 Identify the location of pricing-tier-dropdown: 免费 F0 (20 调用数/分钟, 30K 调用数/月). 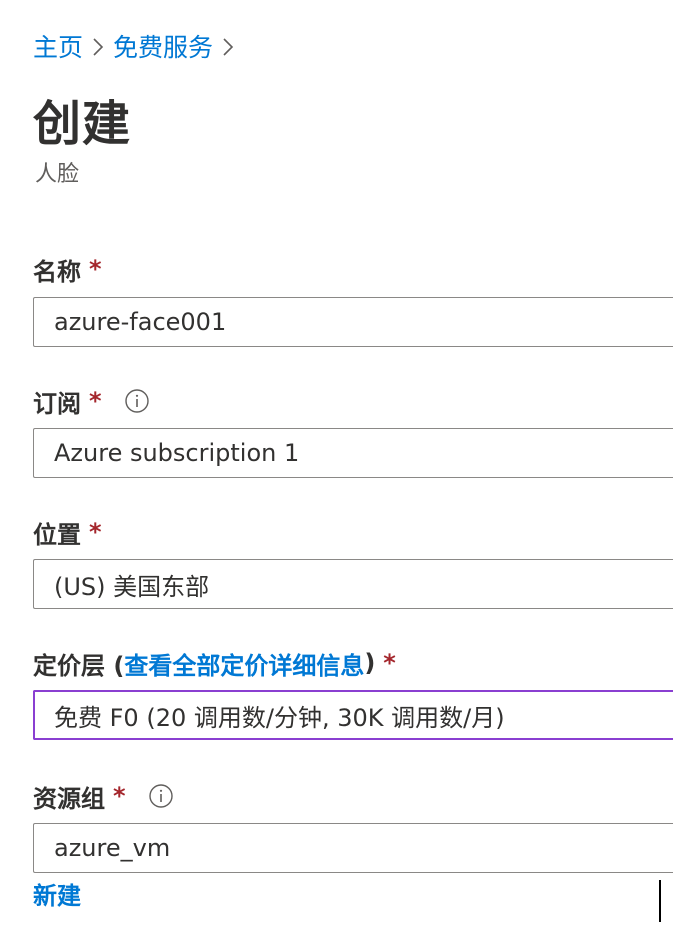
(353, 715).